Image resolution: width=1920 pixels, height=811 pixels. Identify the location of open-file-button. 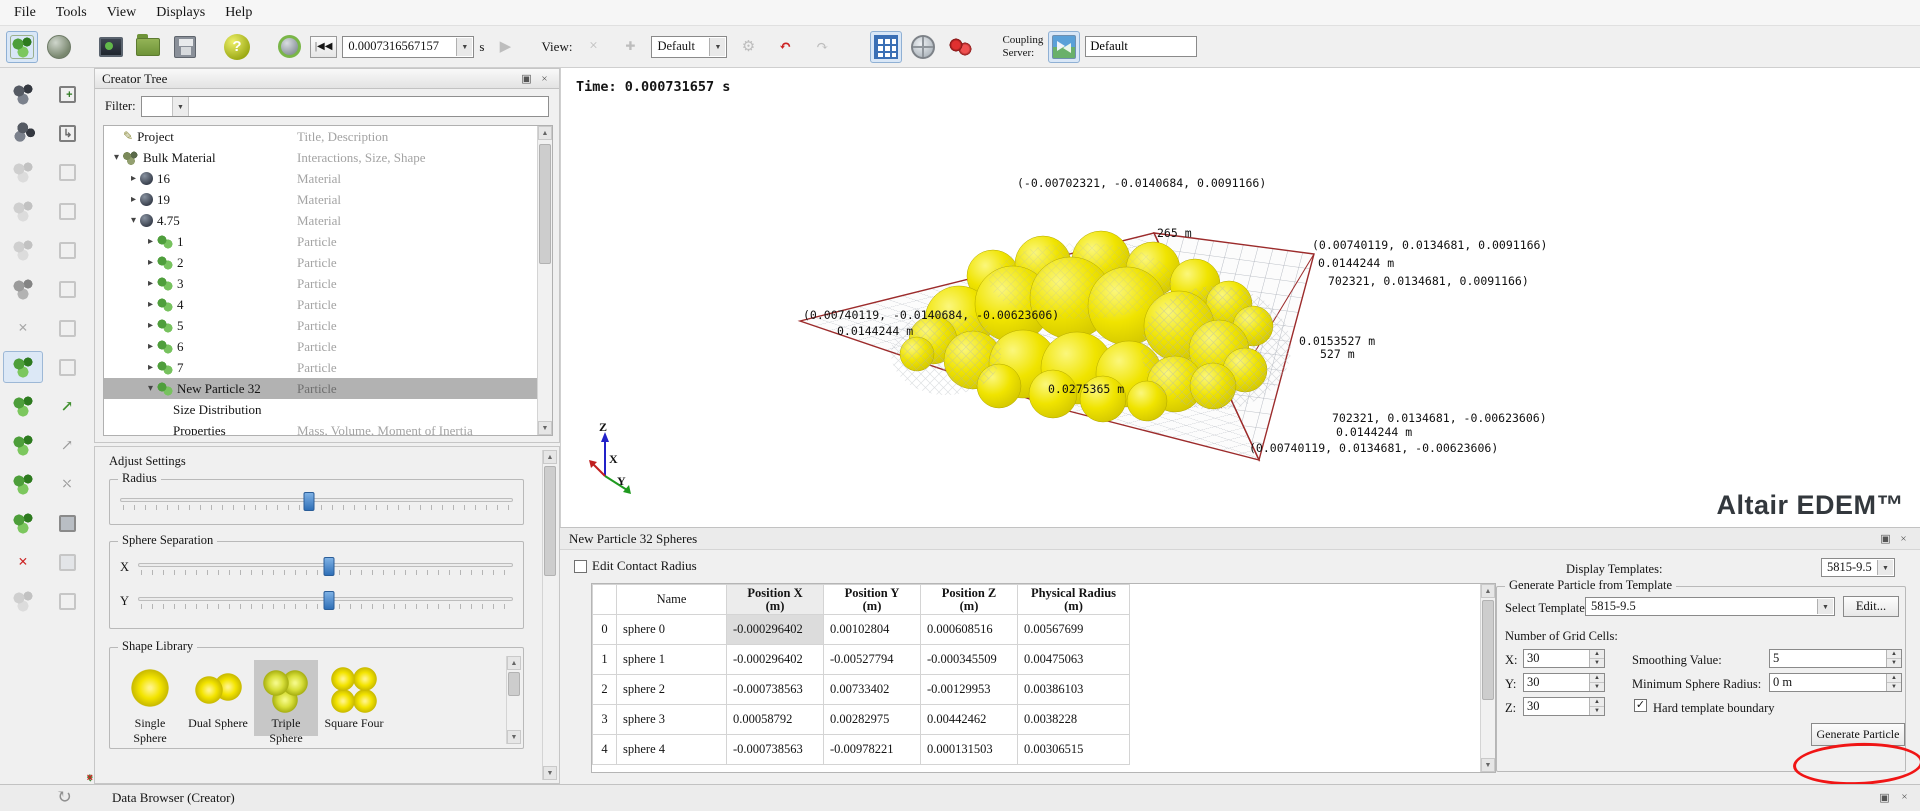
(148, 47).